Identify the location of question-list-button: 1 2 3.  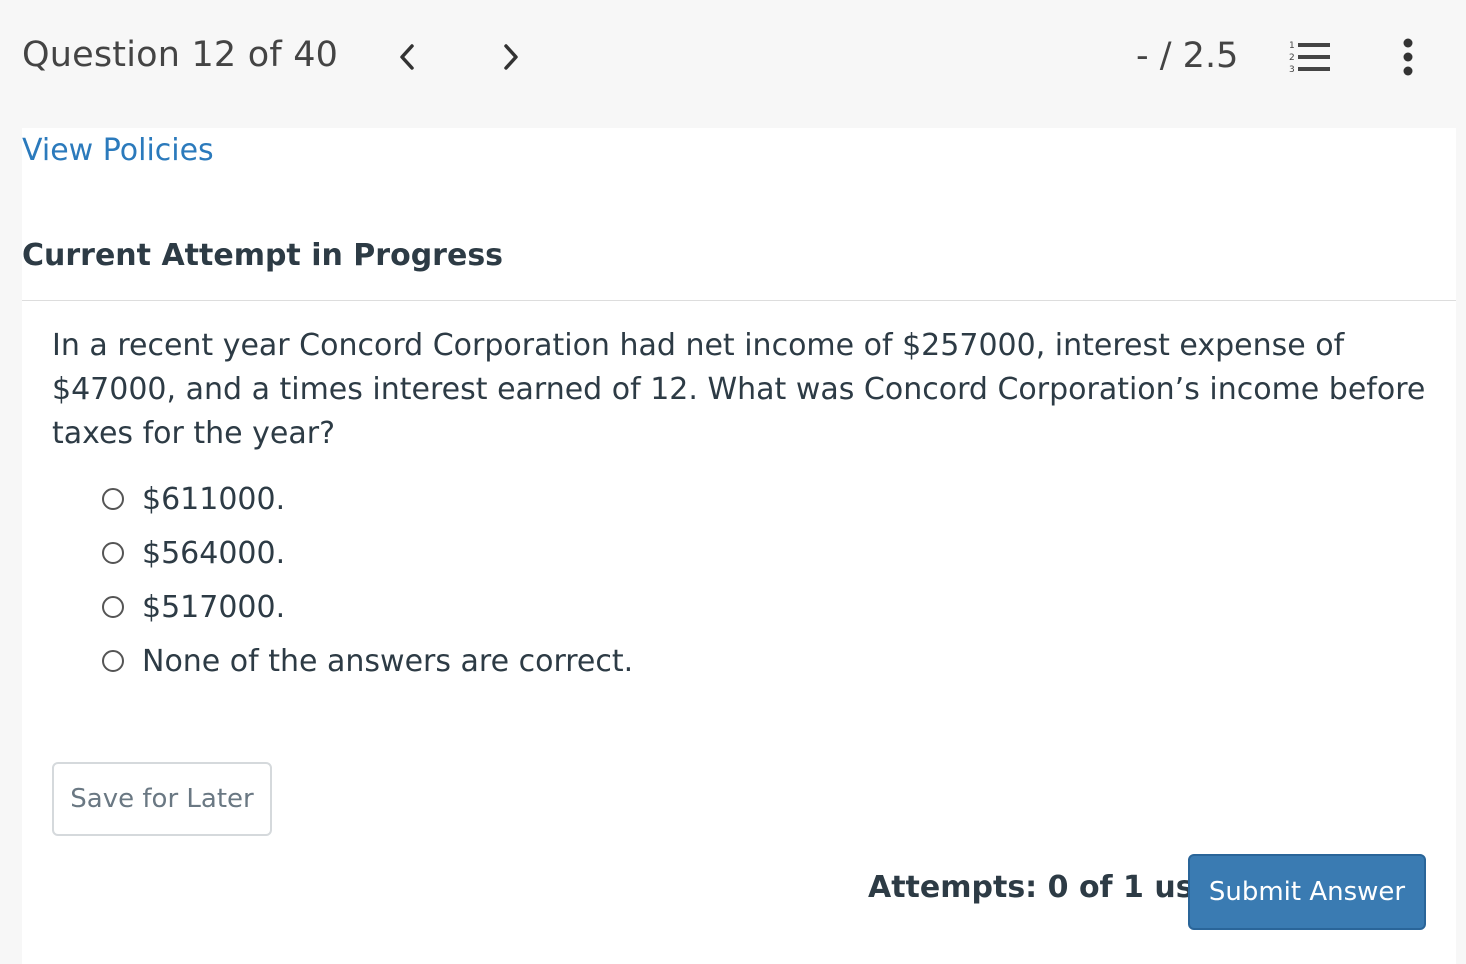
(1311, 58).